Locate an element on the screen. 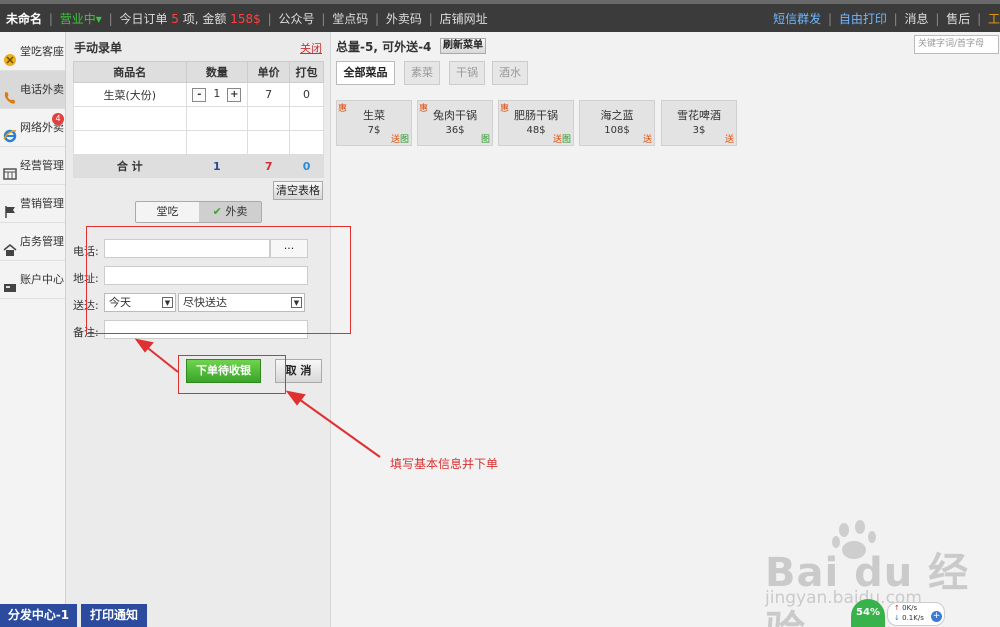 Image resolution: width=1000 pixels, height=627 pixels. upload-arrow-icon: ↑ is located at coordinates (897, 608).